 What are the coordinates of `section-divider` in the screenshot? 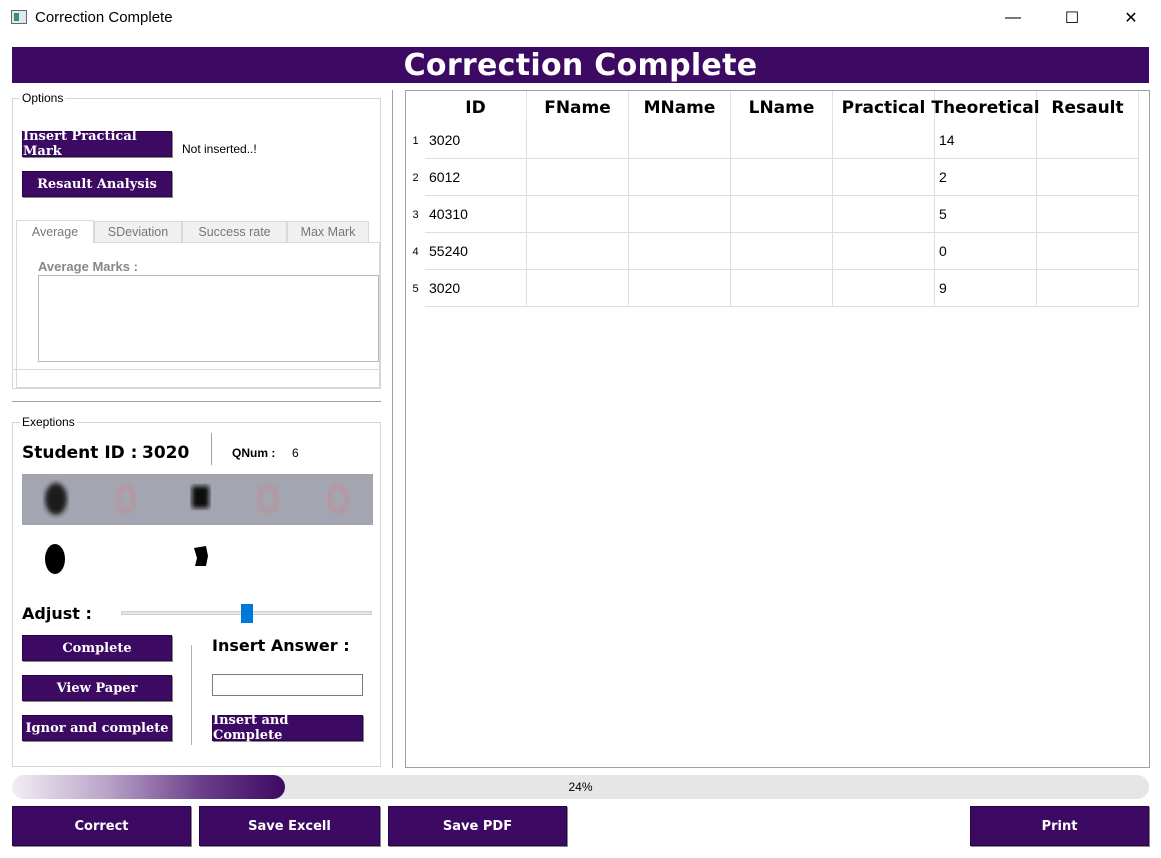 It's located at (196, 401).